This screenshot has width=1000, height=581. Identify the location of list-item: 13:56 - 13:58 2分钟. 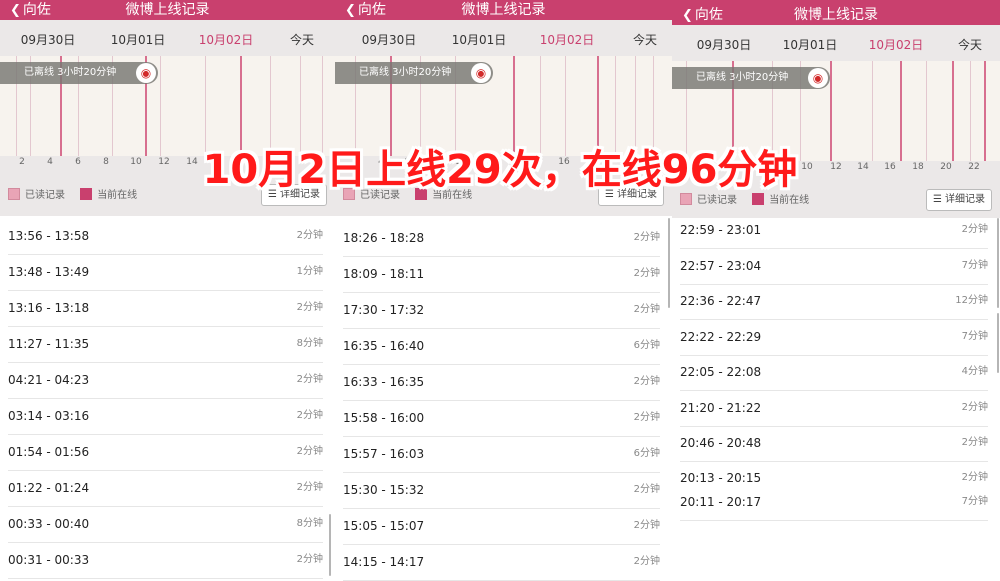
(165, 236).